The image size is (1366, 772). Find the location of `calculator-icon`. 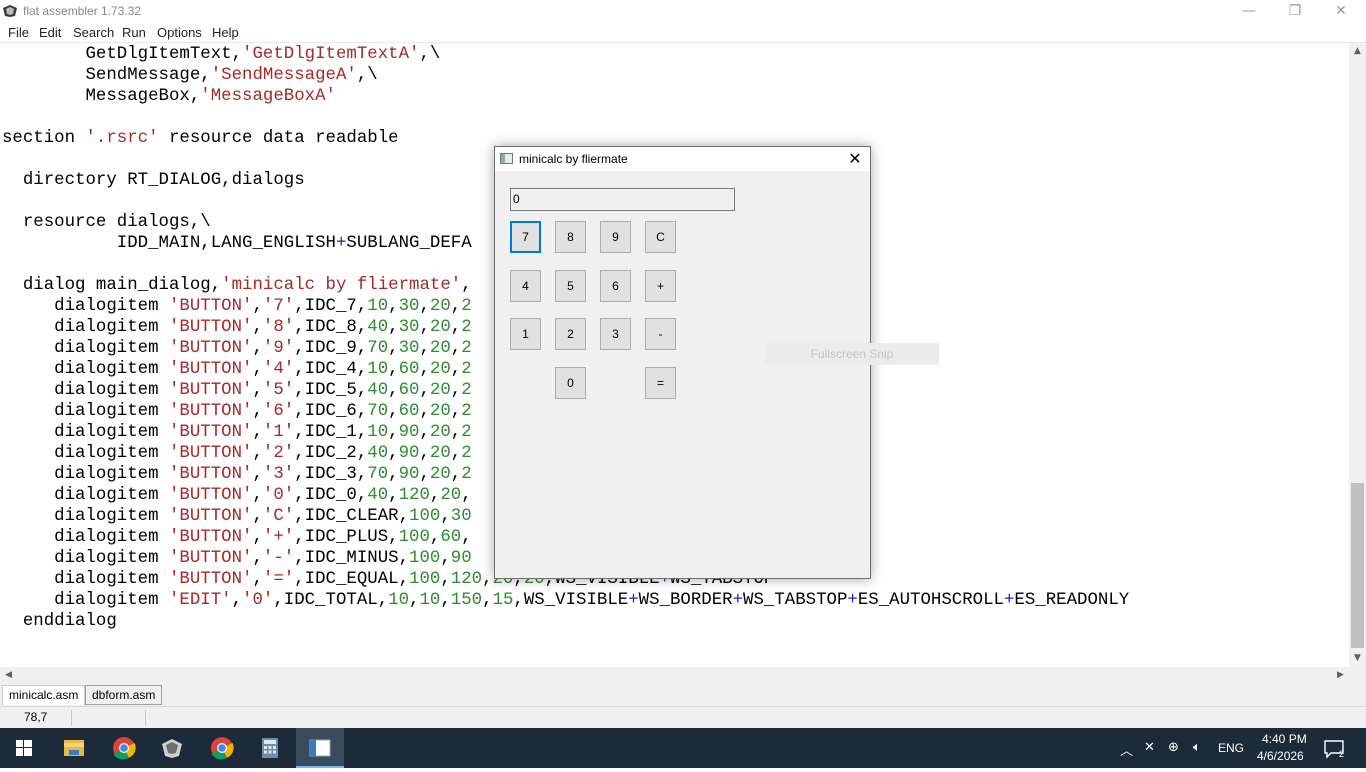

calculator-icon is located at coordinates (270, 748).